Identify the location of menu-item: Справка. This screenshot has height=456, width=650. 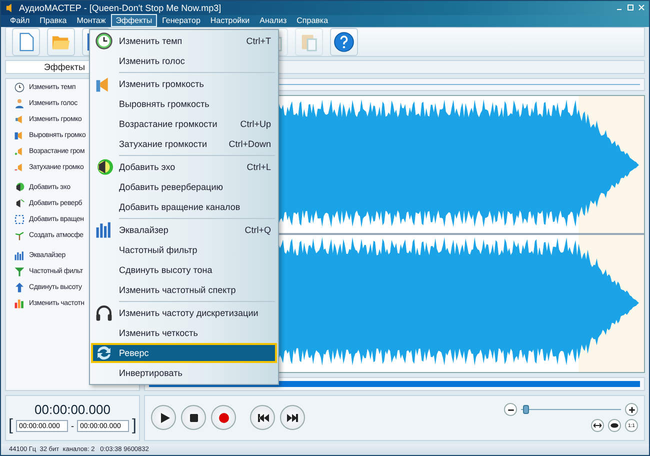
(313, 21).